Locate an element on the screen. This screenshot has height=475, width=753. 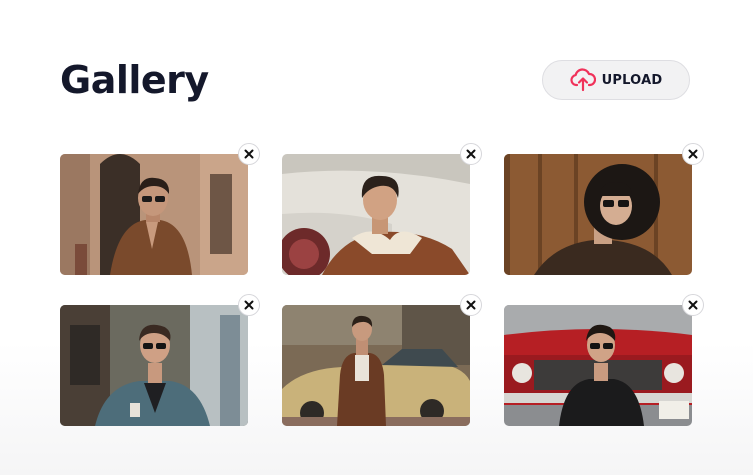
page-title: Gallery is located at coordinates (134, 80).